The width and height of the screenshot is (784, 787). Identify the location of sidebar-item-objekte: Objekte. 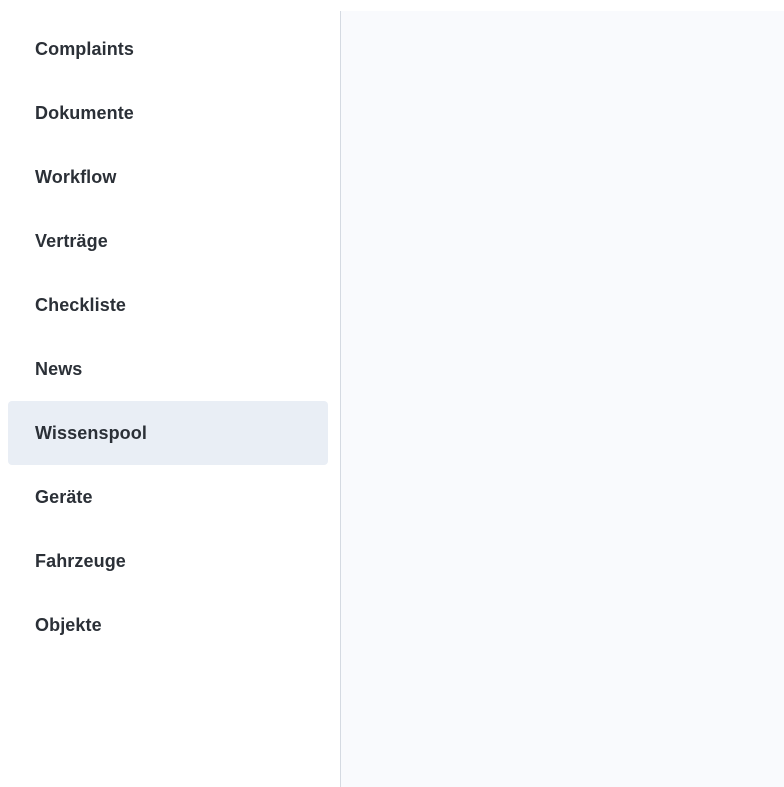
(168, 625).